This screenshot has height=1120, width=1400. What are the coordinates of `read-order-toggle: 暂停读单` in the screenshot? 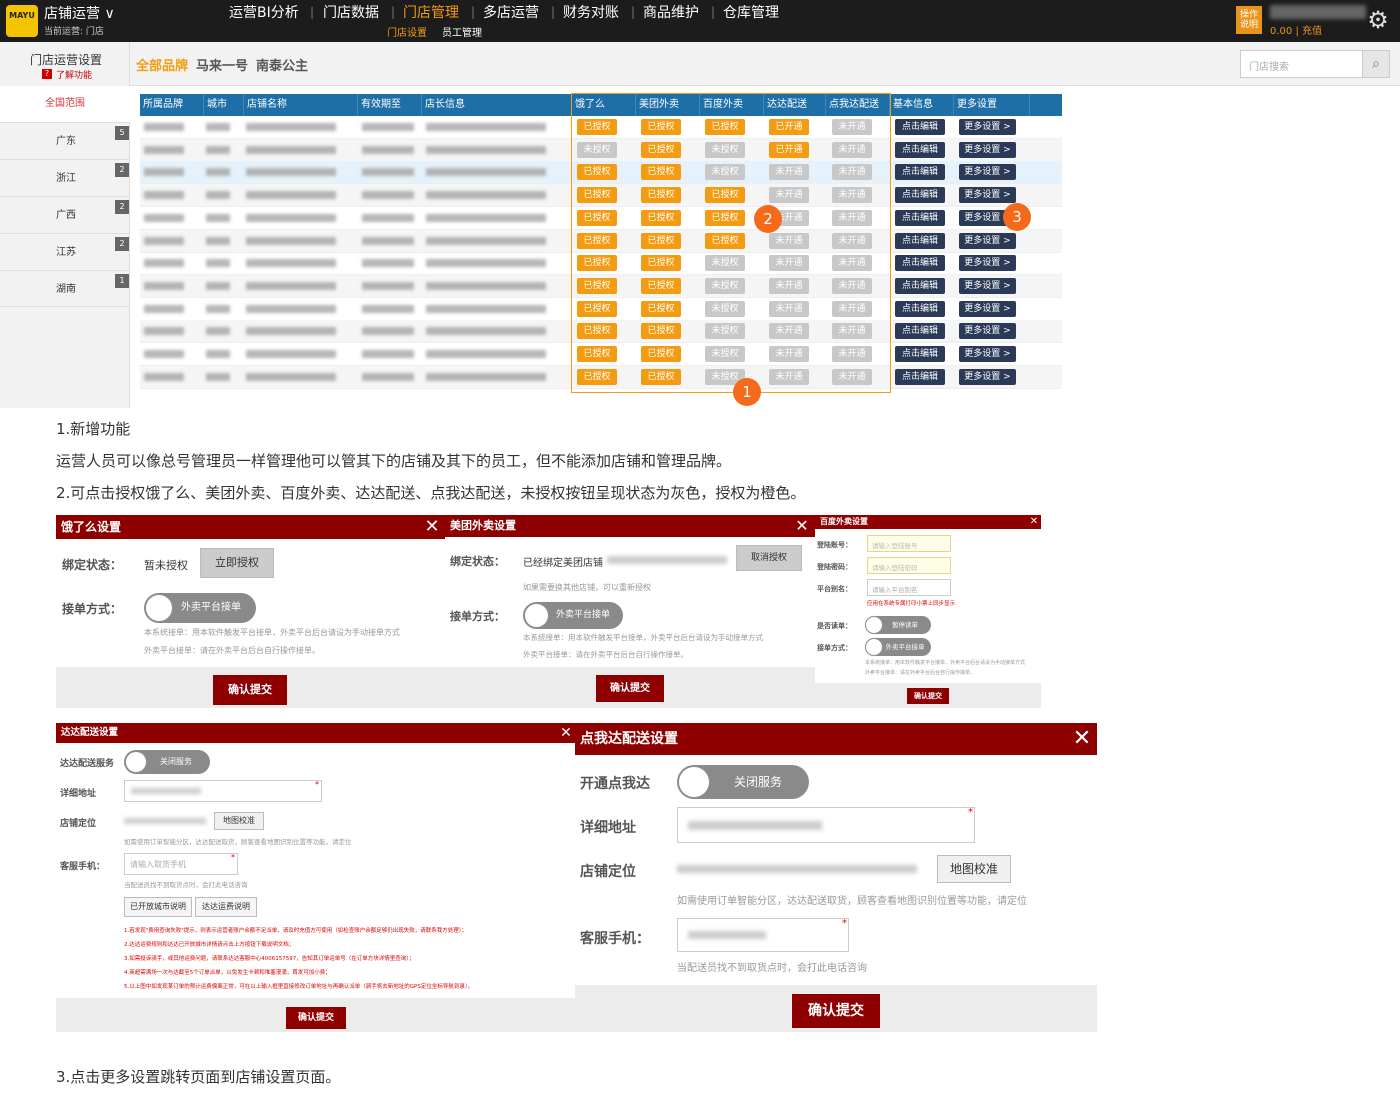 It's located at (898, 625).